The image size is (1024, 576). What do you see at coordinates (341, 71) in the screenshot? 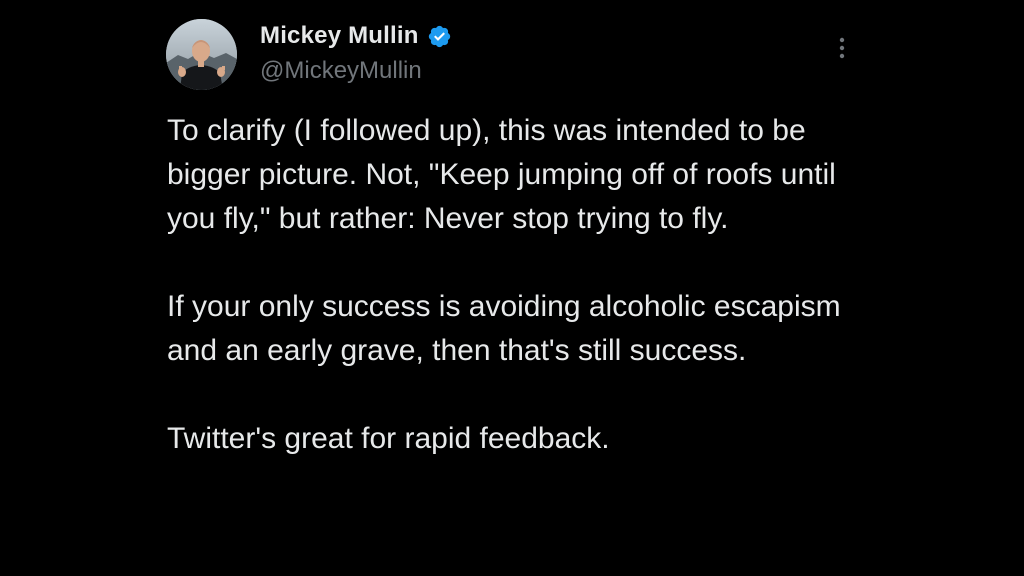
I see `user-handle: @MickeyMullin` at bounding box center [341, 71].